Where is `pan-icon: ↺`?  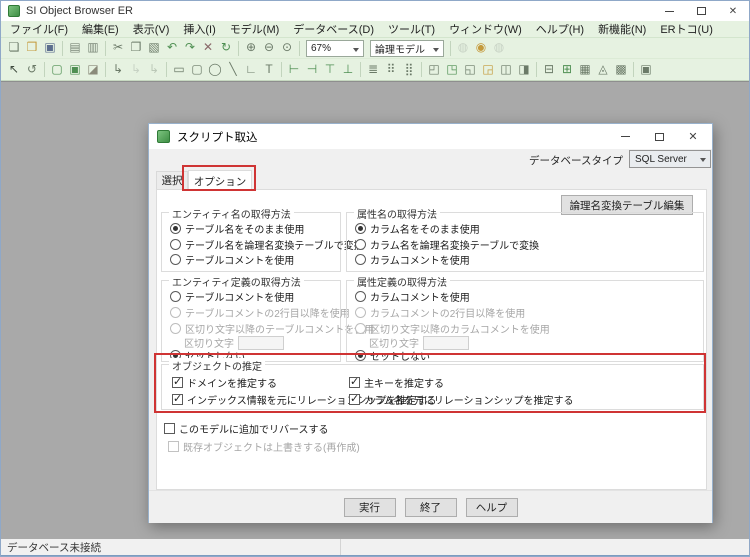 pan-icon: ↺ is located at coordinates (32, 70).